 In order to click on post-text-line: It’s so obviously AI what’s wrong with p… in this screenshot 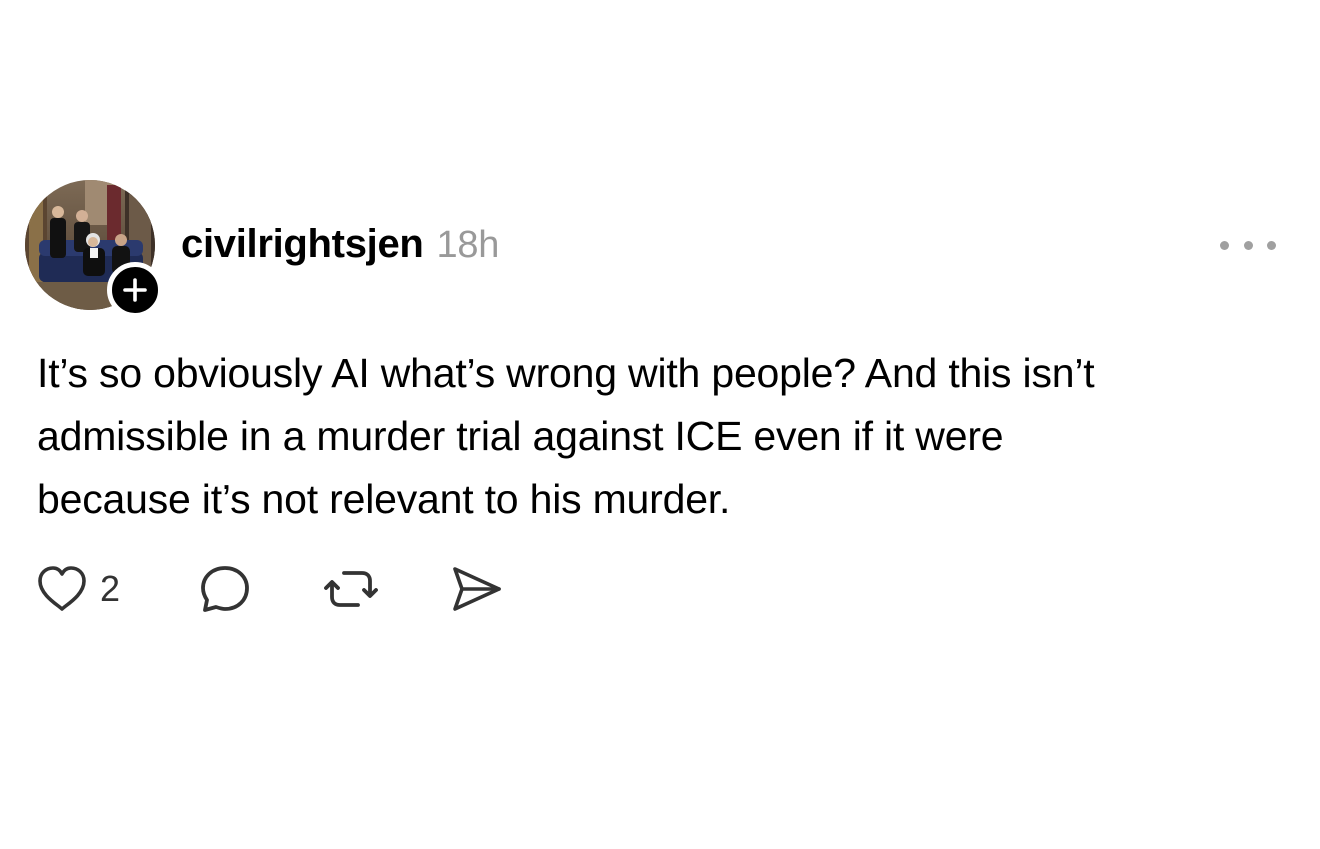, I will do `click(566, 373)`.